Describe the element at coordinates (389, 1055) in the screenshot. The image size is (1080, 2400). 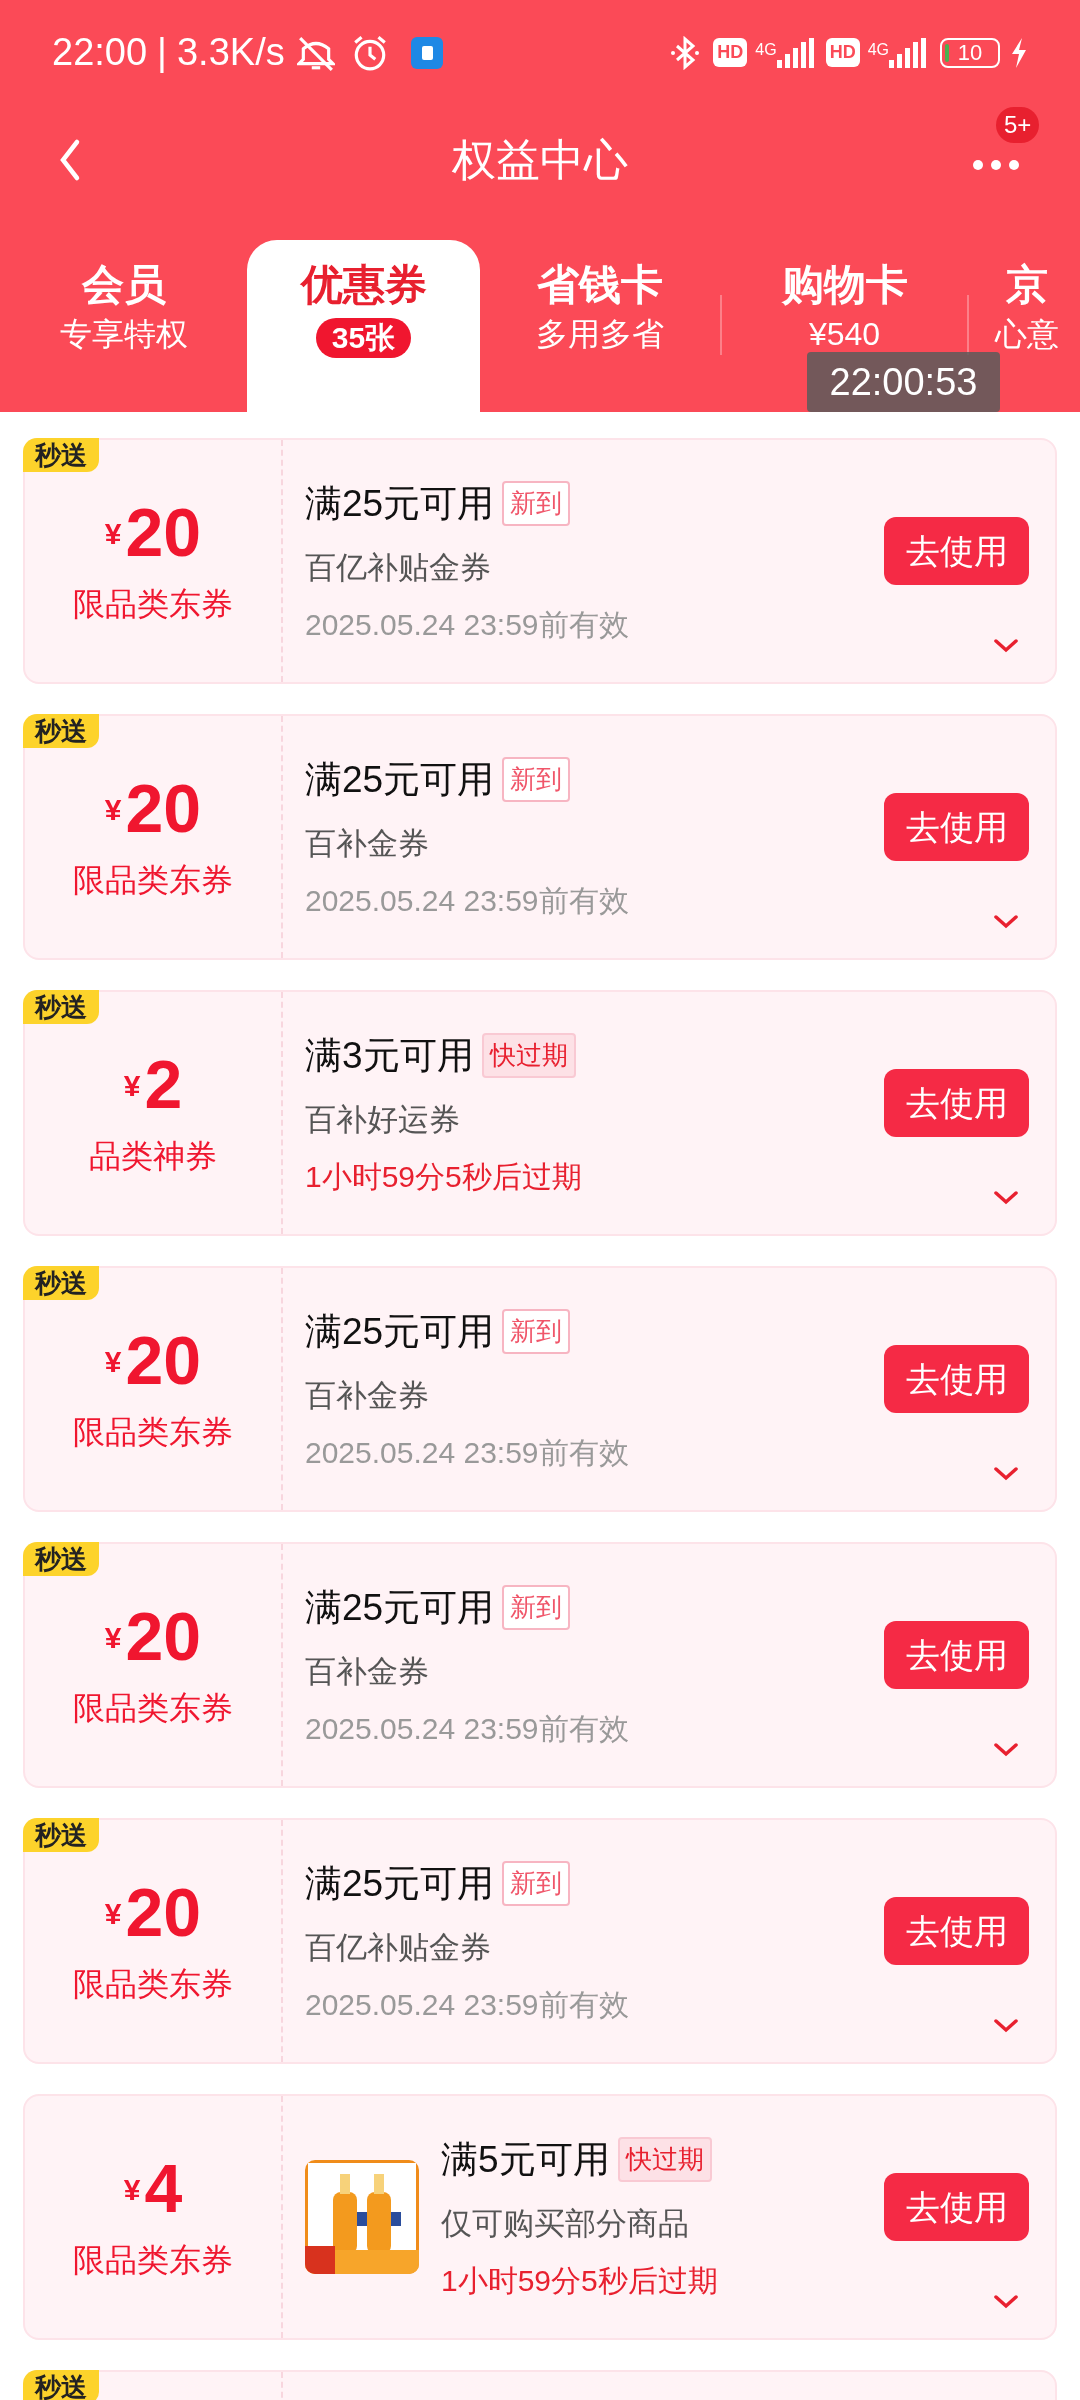
I see `coupon-condition: 满3元可用` at that location.